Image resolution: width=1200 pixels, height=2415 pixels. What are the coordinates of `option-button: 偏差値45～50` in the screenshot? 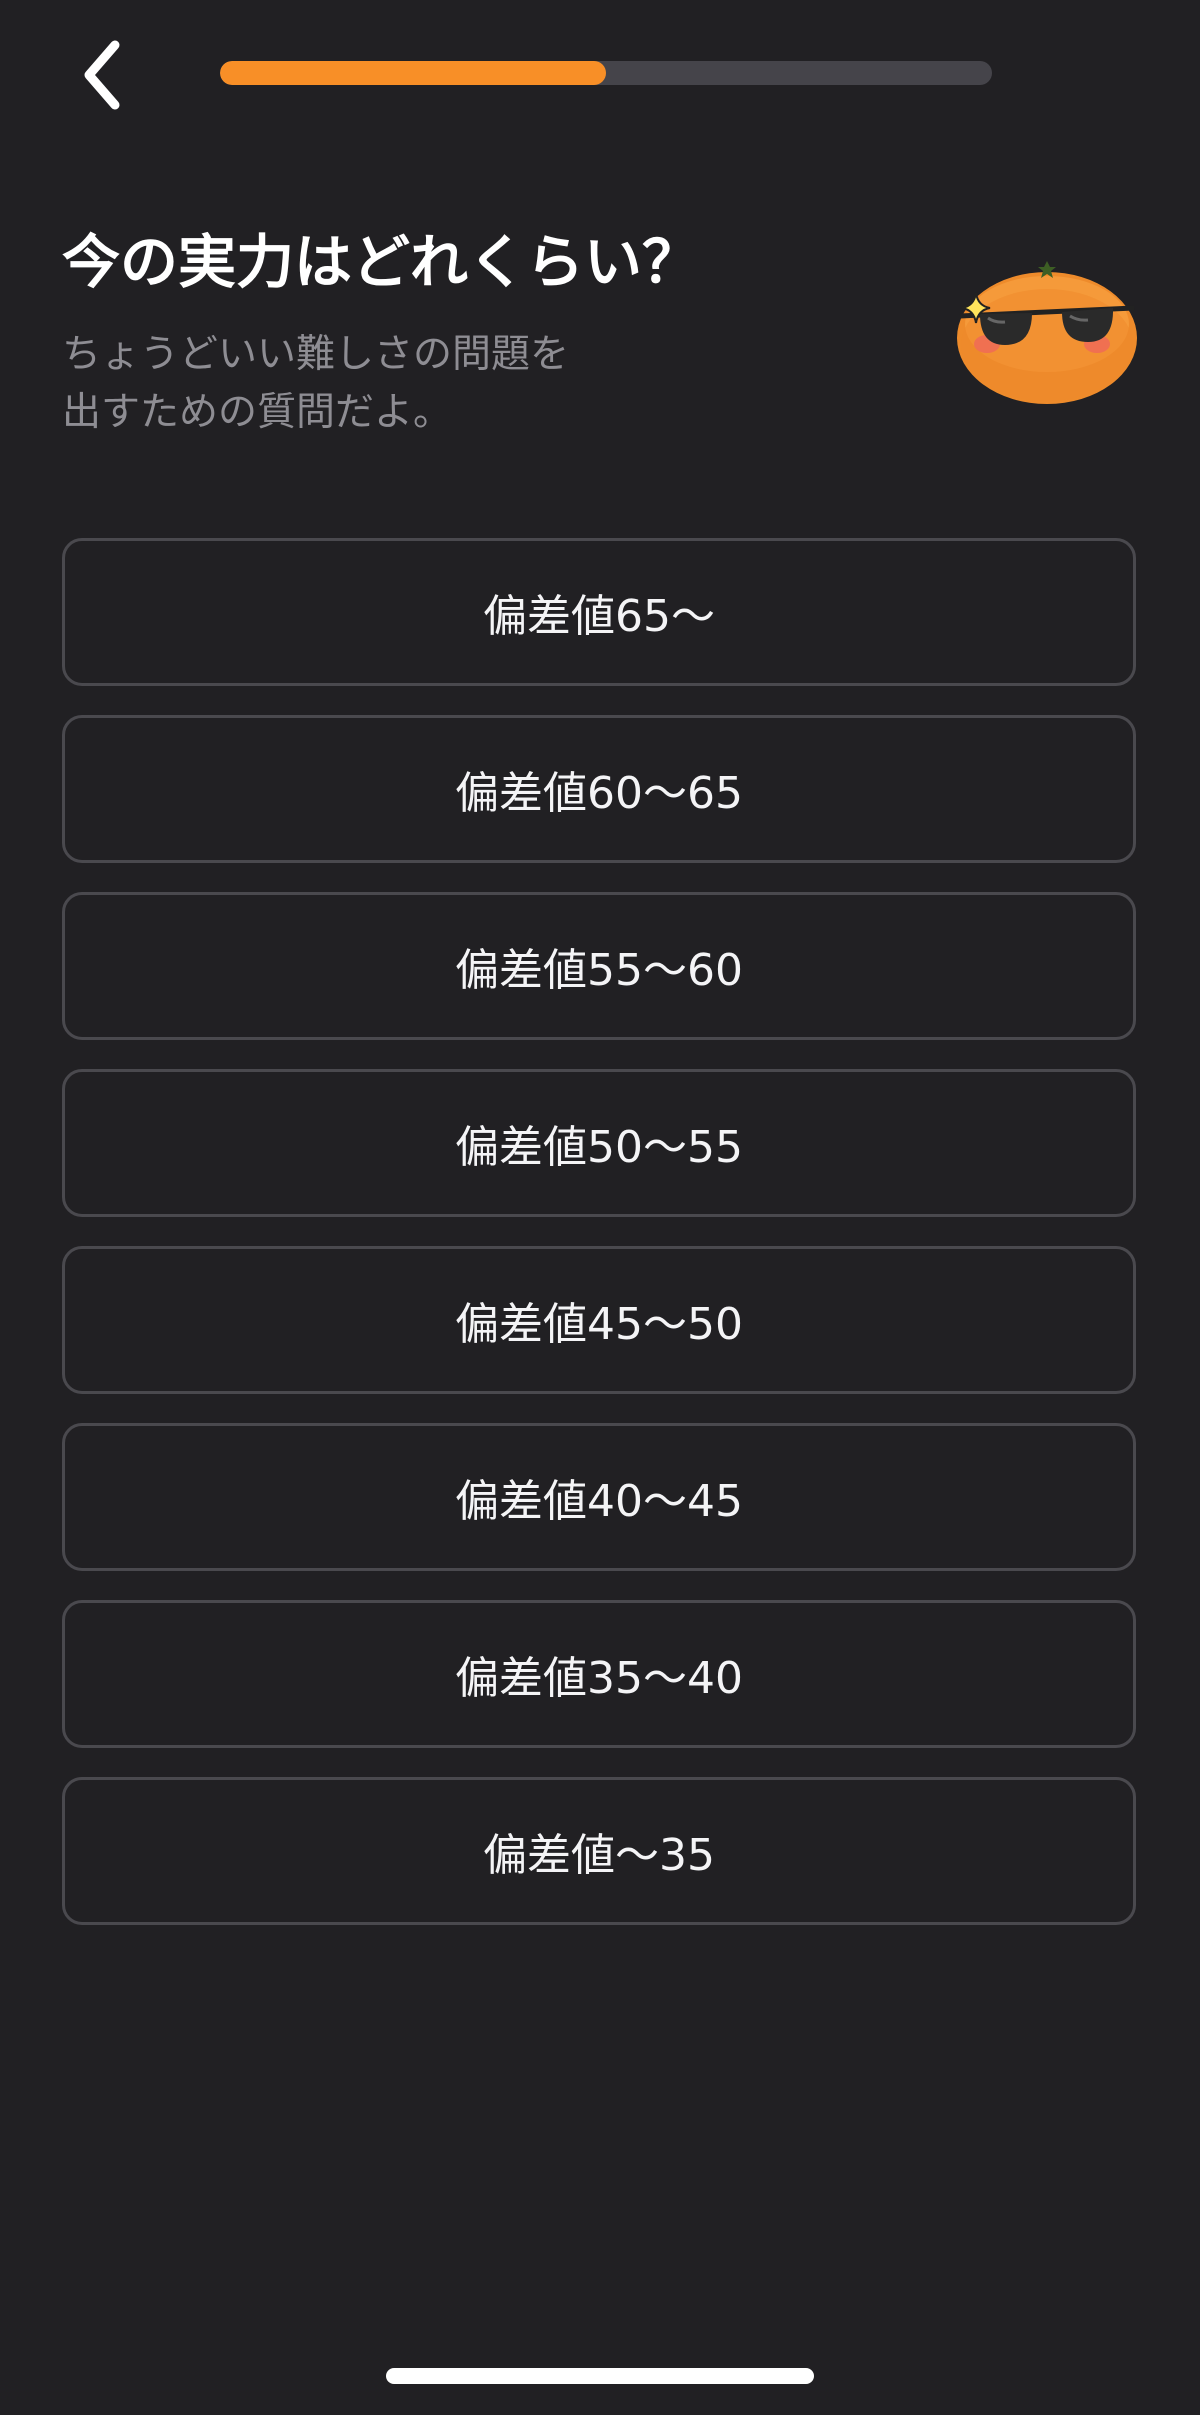 It's located at (599, 1320).